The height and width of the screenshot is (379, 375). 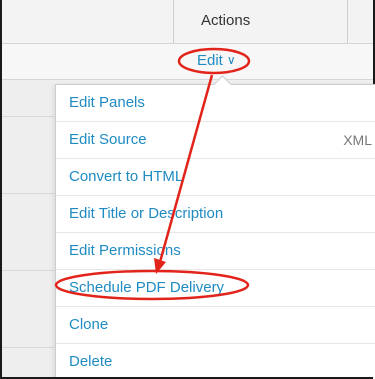 What do you see at coordinates (108, 139) in the screenshot?
I see `menu-item-label: Edit Source` at bounding box center [108, 139].